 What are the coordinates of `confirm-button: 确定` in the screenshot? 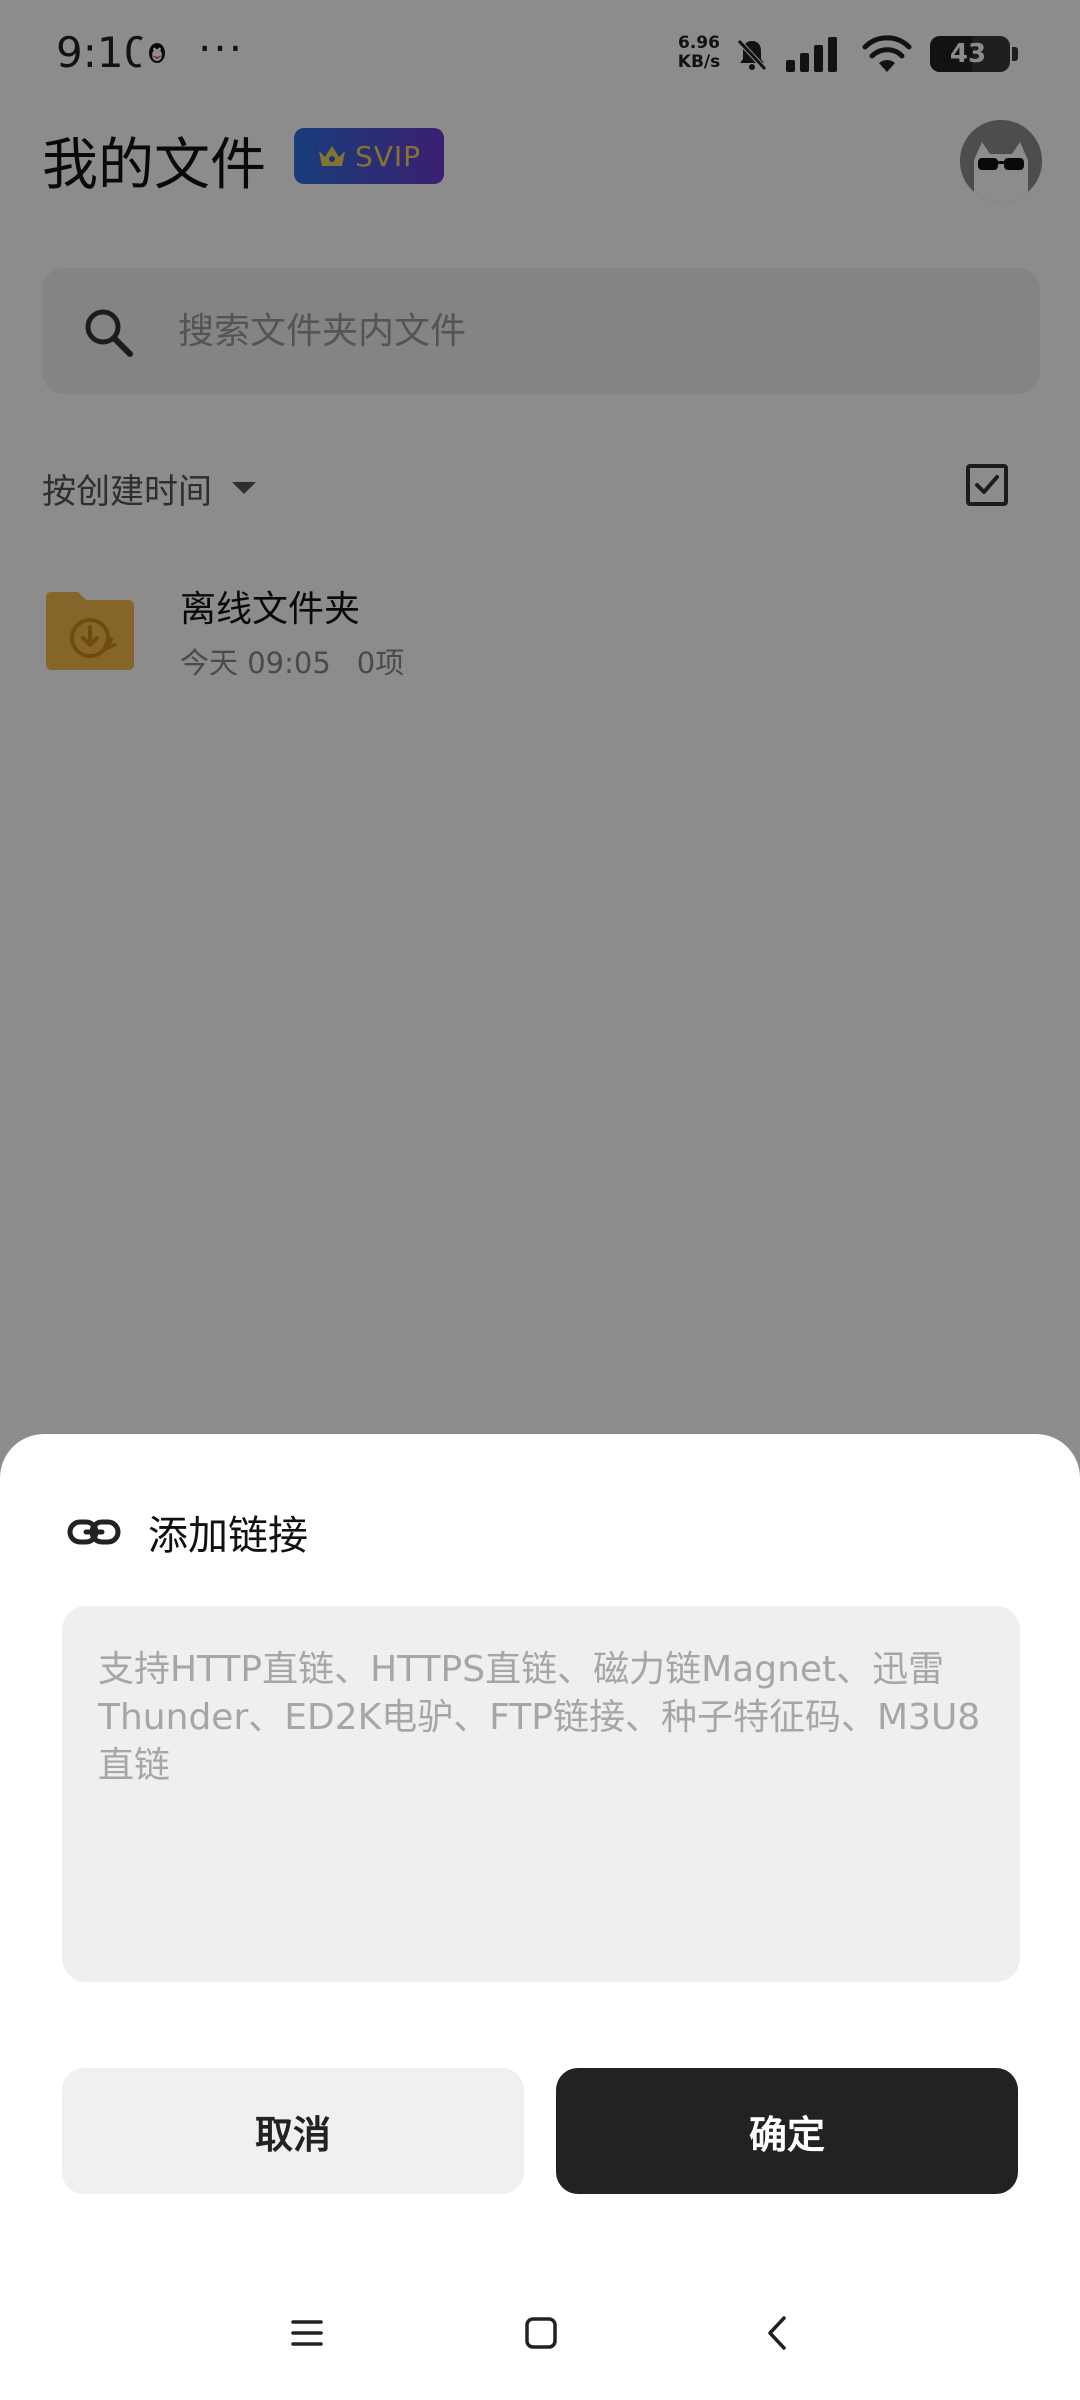 It's located at (787, 2131).